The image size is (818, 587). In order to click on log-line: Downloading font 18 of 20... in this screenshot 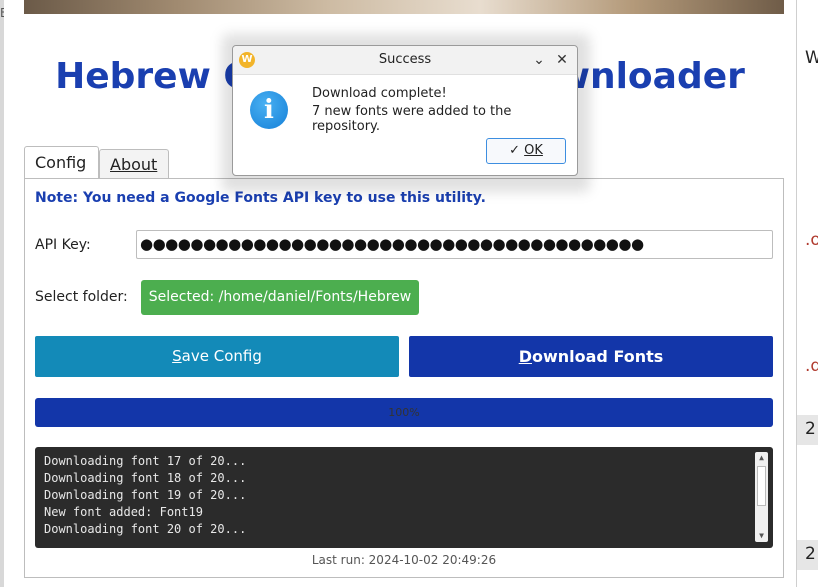, I will do `click(145, 478)`.